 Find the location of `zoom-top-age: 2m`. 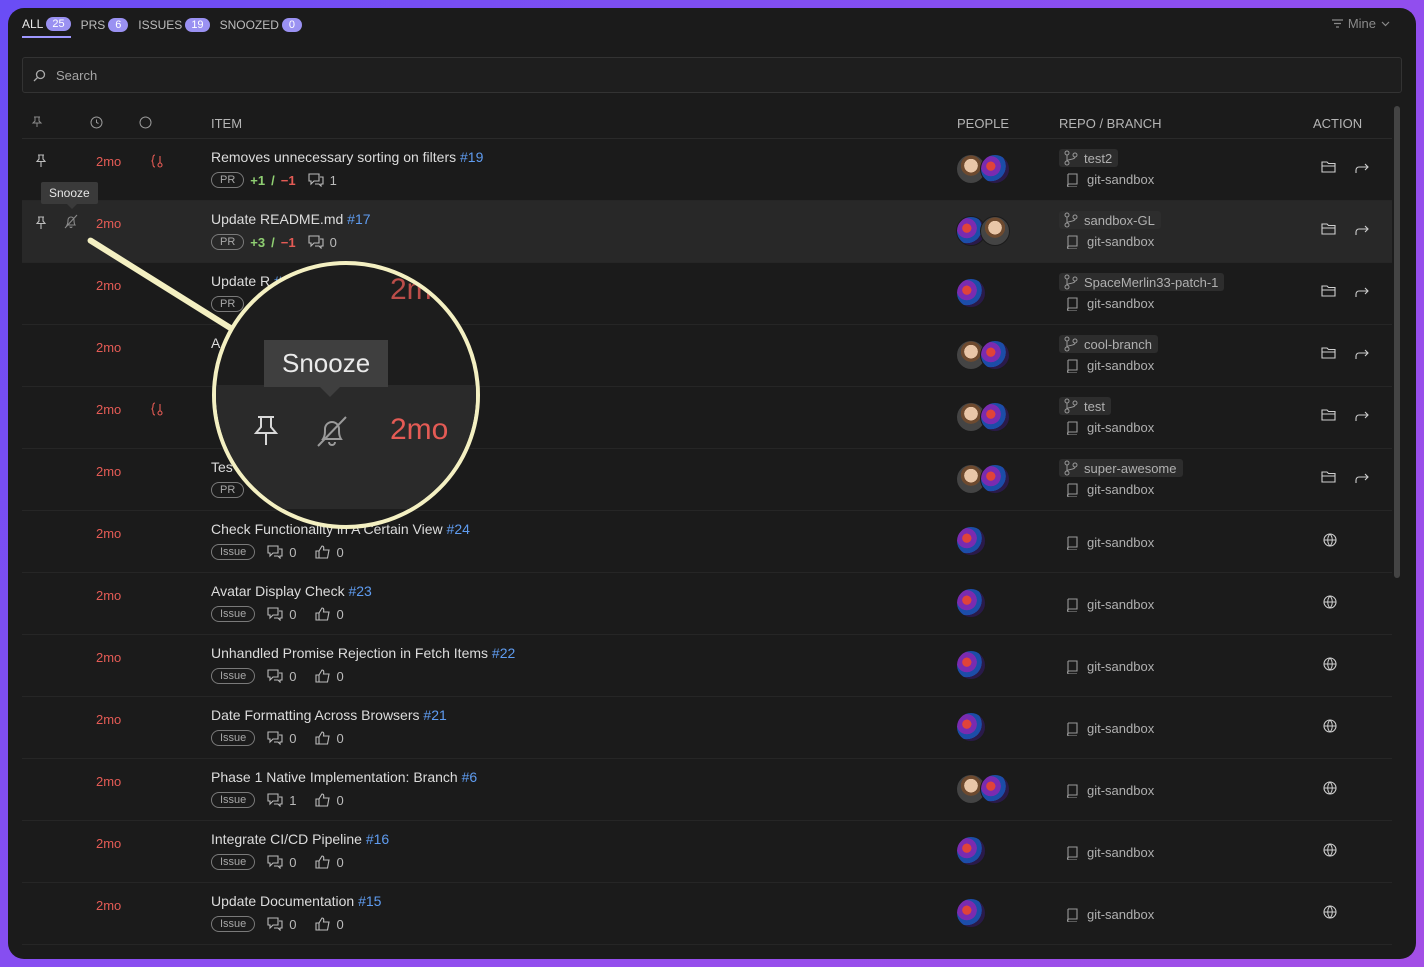

zoom-top-age: 2m is located at coordinates (411, 289).